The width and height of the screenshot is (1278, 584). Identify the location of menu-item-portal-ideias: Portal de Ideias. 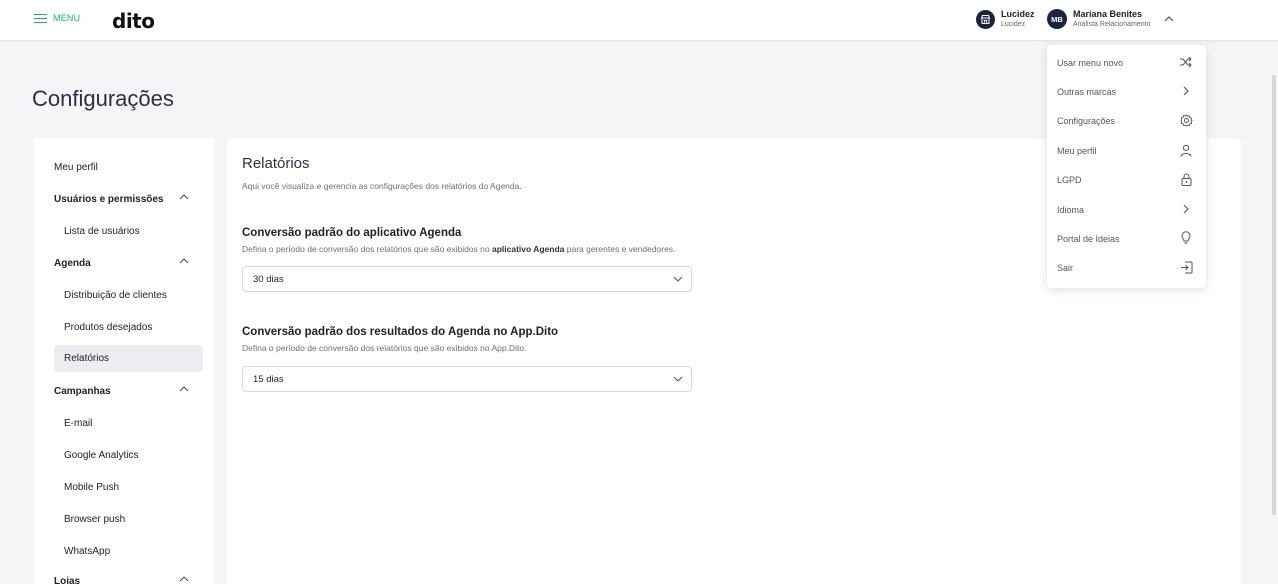
(1126, 238).